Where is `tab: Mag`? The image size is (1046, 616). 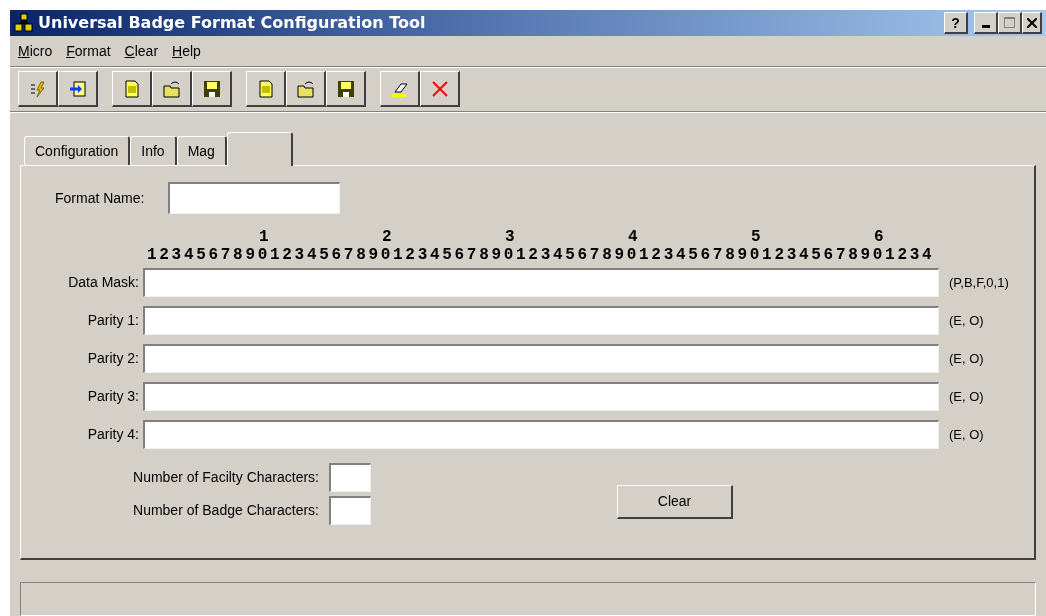
tab: Mag is located at coordinates (201, 150).